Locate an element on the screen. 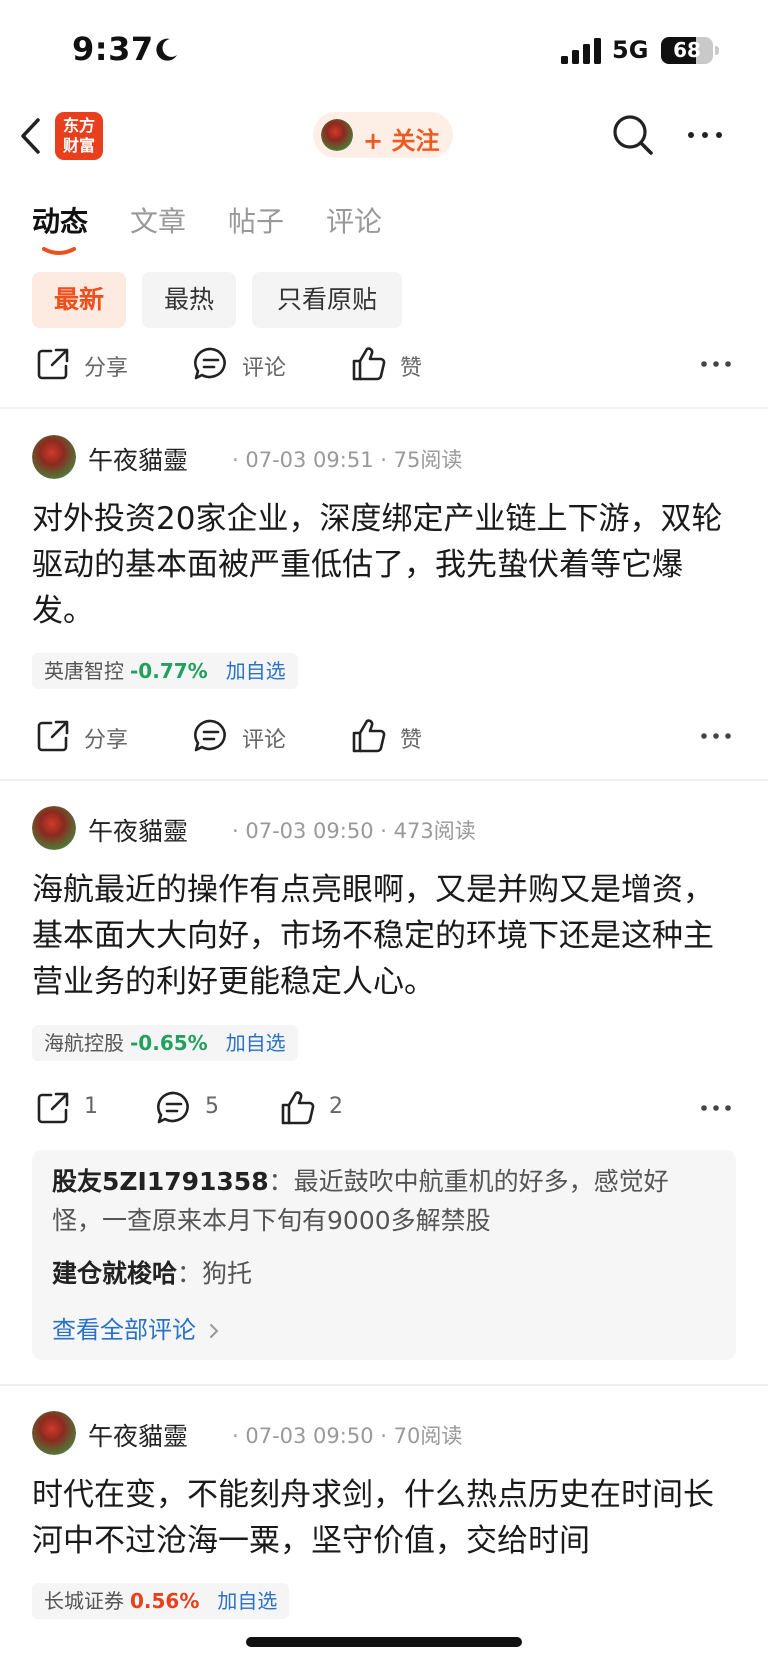  moon-icon is located at coordinates (166, 49).